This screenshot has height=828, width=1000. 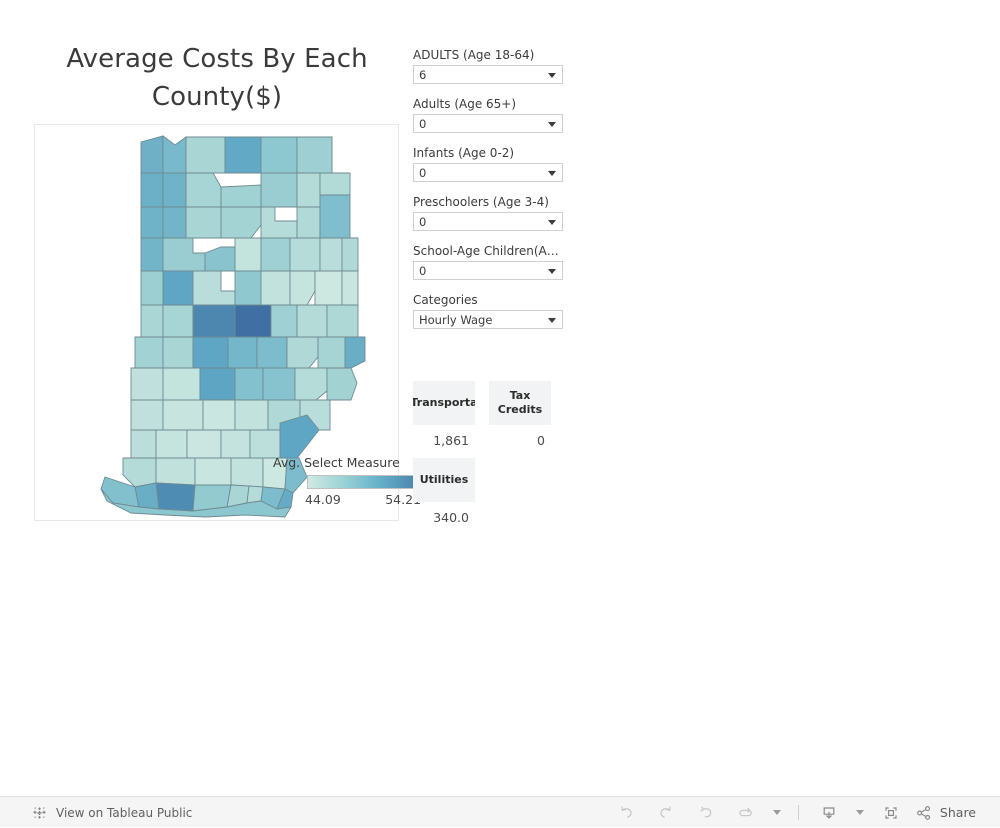 I want to click on filter-infants: Infants (Age 0-2) 0, so click(x=489, y=164).